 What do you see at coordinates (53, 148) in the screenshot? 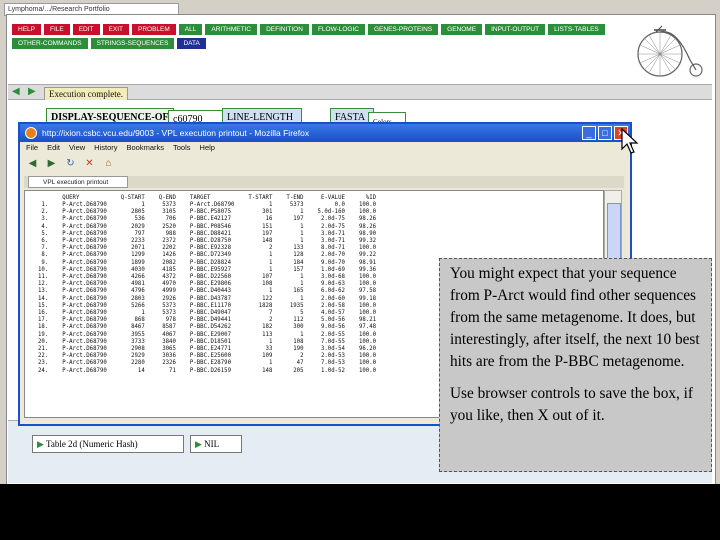
I see `firefox-menu-edit: Edit` at bounding box center [53, 148].